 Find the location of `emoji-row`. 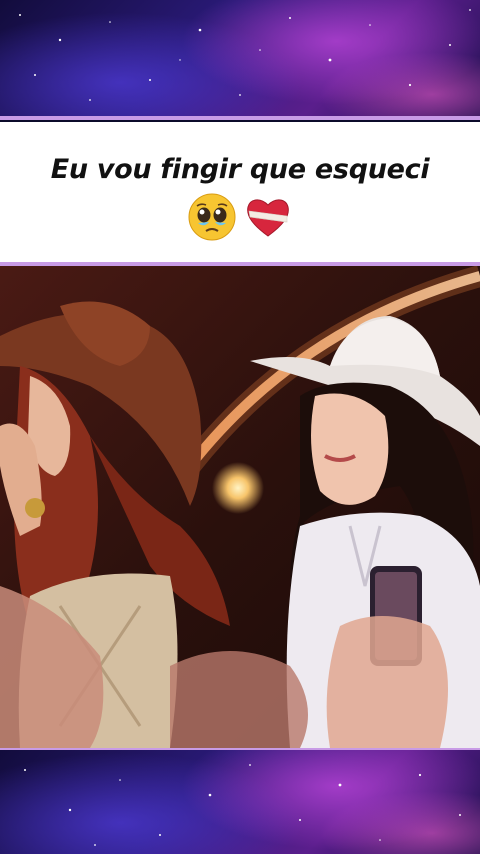

emoji-row is located at coordinates (240, 217).